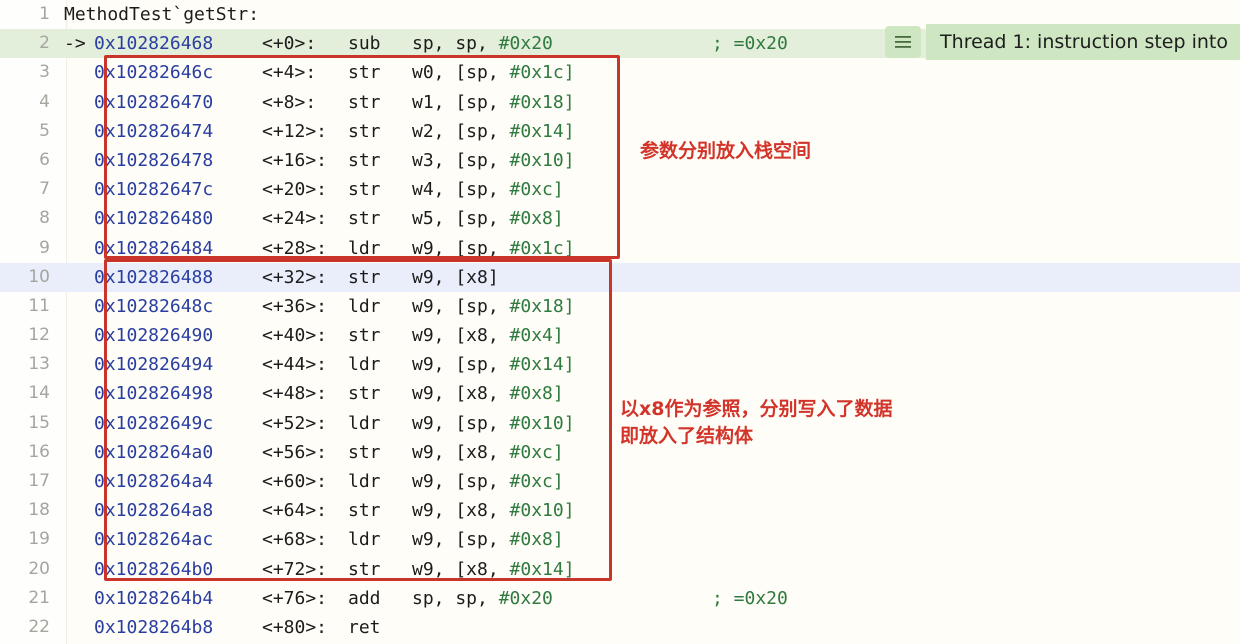  What do you see at coordinates (403, 189) in the screenshot?
I see `instruction-text: 0x10282647c <+20>: str w4, [sp, #0xc]` at bounding box center [403, 189].